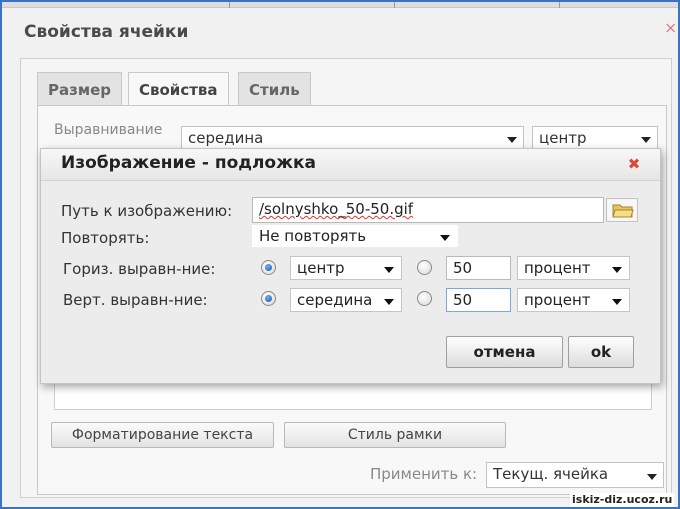  I want to click on vertical-unit-select: процент, so click(573, 300).